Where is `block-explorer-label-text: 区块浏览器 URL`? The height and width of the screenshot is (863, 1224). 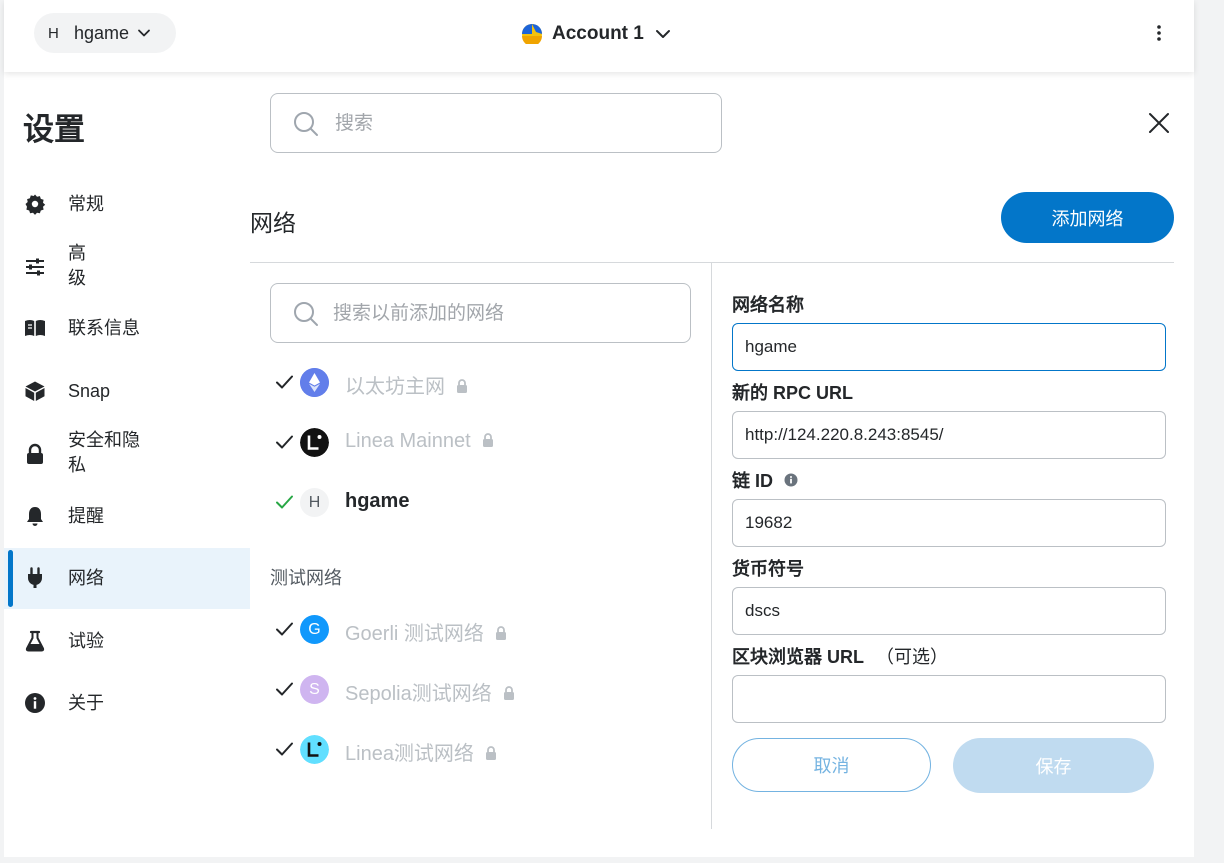 block-explorer-label-text: 区块浏览器 URL is located at coordinates (798, 657).